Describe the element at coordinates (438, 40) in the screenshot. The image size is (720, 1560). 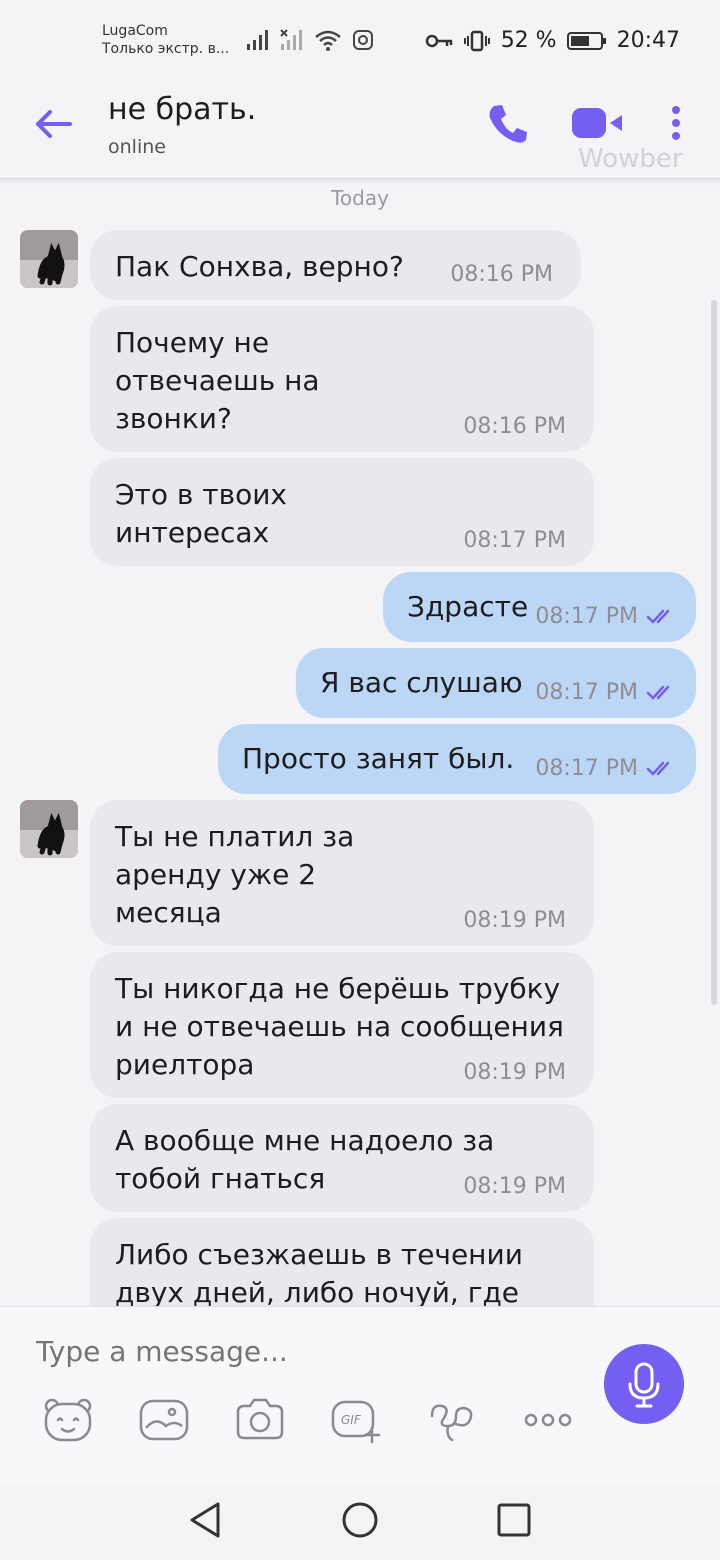
I see `key-icon` at that location.